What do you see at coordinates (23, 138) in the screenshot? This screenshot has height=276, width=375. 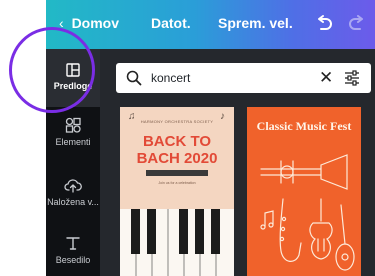 I see `page-left-margin` at bounding box center [23, 138].